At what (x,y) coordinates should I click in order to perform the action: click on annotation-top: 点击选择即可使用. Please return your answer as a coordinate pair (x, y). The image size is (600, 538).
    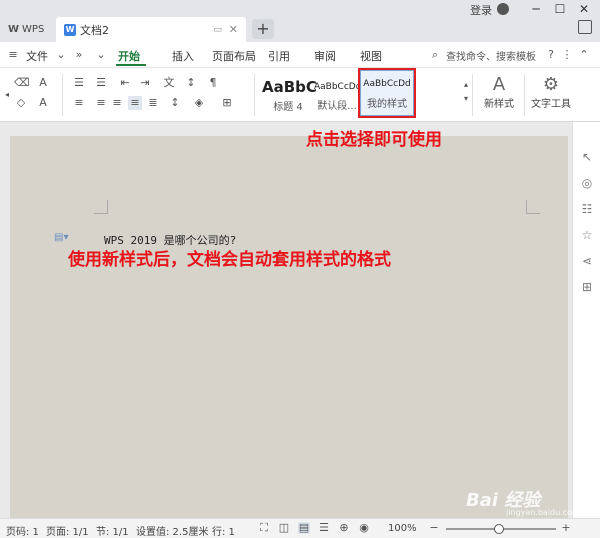
    Looking at the image, I should click on (374, 140).